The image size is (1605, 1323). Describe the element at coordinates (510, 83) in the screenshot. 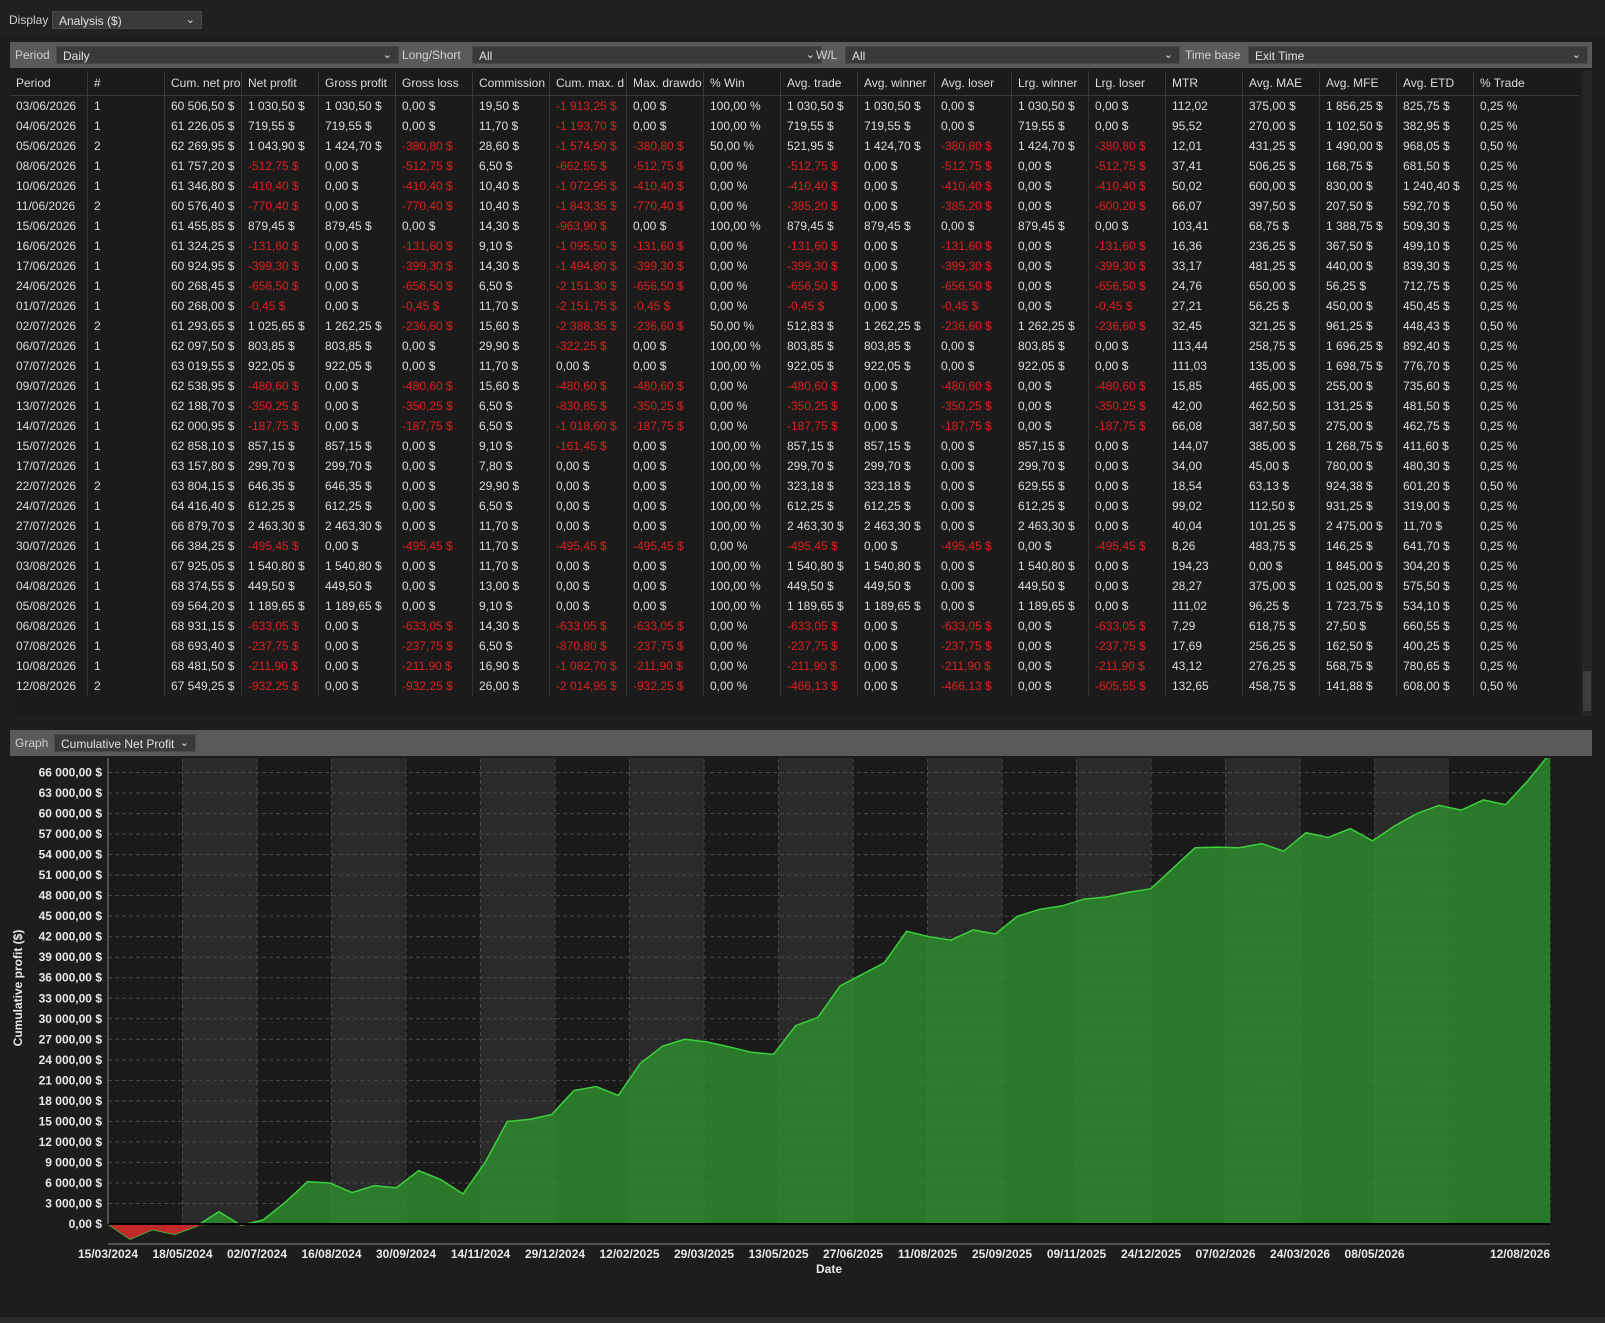

I see `column-header: Commission` at that location.